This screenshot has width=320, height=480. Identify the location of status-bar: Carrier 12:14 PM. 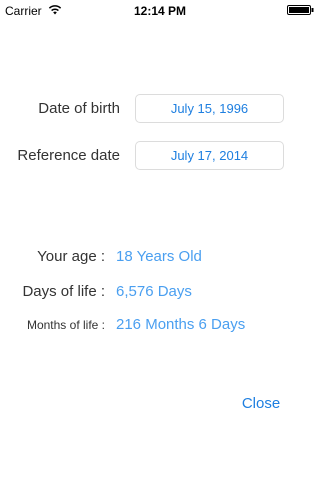
(160, 10).